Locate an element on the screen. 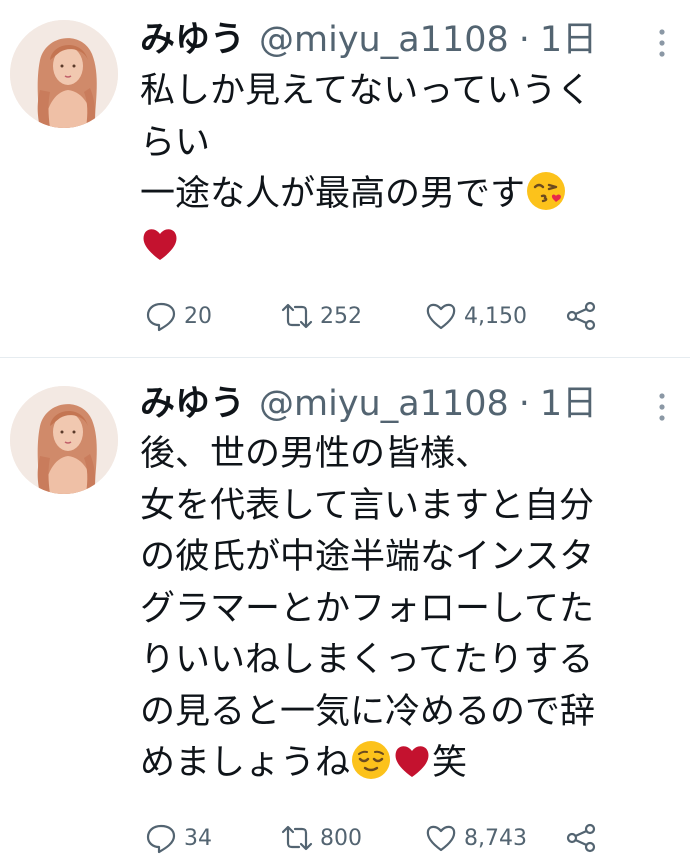 Image resolution: width=690 pixels, height=858 pixels. tweet-actions: 20 252 4,150 is located at coordinates (380, 316).